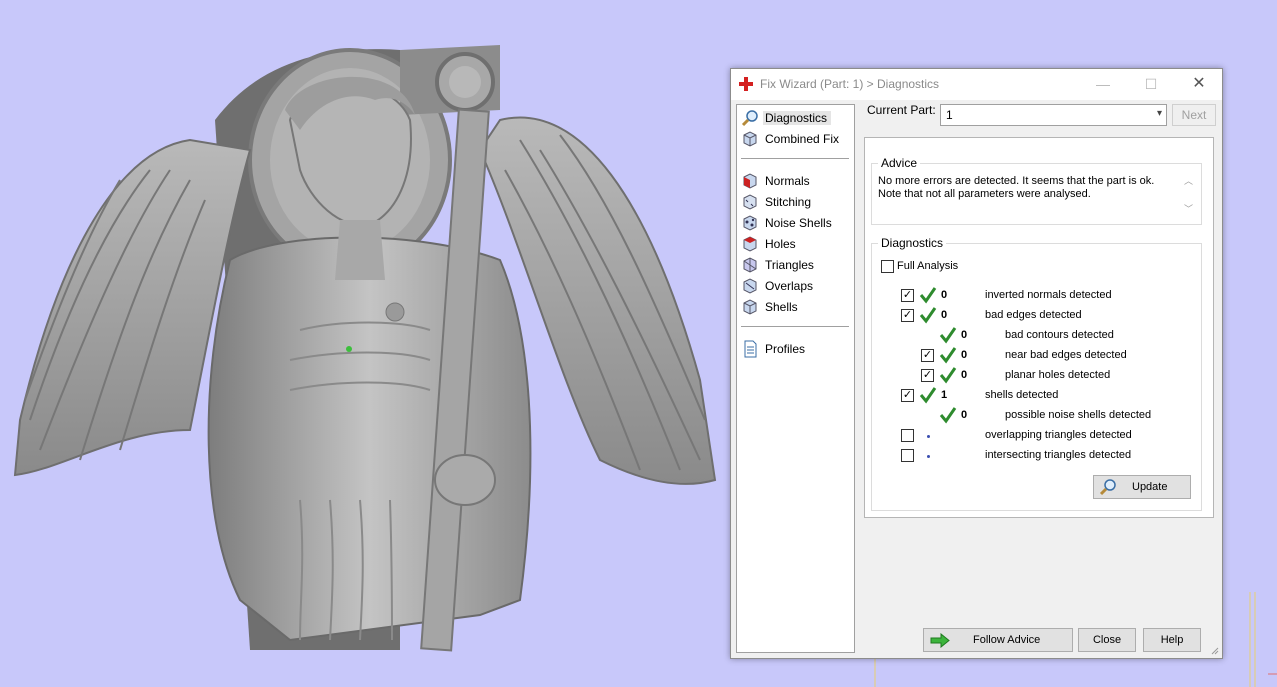 Image resolution: width=1277 pixels, height=687 pixels. I want to click on sidebar-item-label: Normals, so click(787, 181).